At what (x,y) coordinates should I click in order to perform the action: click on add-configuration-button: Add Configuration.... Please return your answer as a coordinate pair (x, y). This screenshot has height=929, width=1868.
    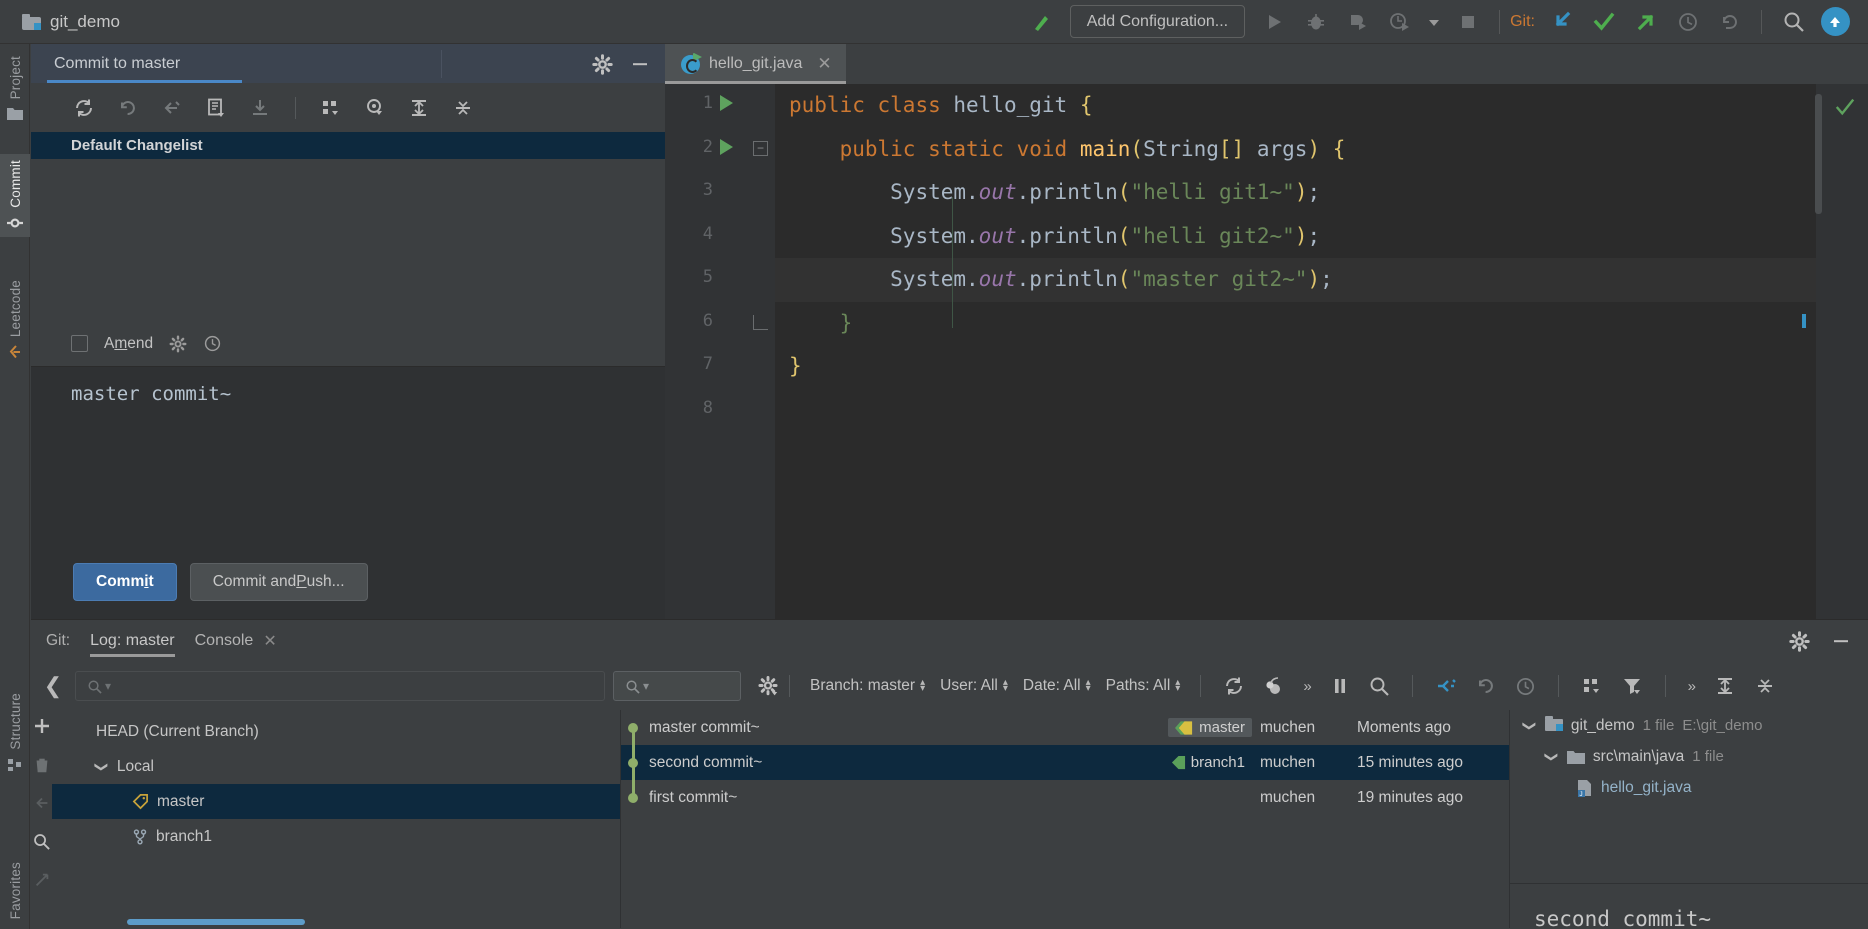
    Looking at the image, I should click on (1157, 21).